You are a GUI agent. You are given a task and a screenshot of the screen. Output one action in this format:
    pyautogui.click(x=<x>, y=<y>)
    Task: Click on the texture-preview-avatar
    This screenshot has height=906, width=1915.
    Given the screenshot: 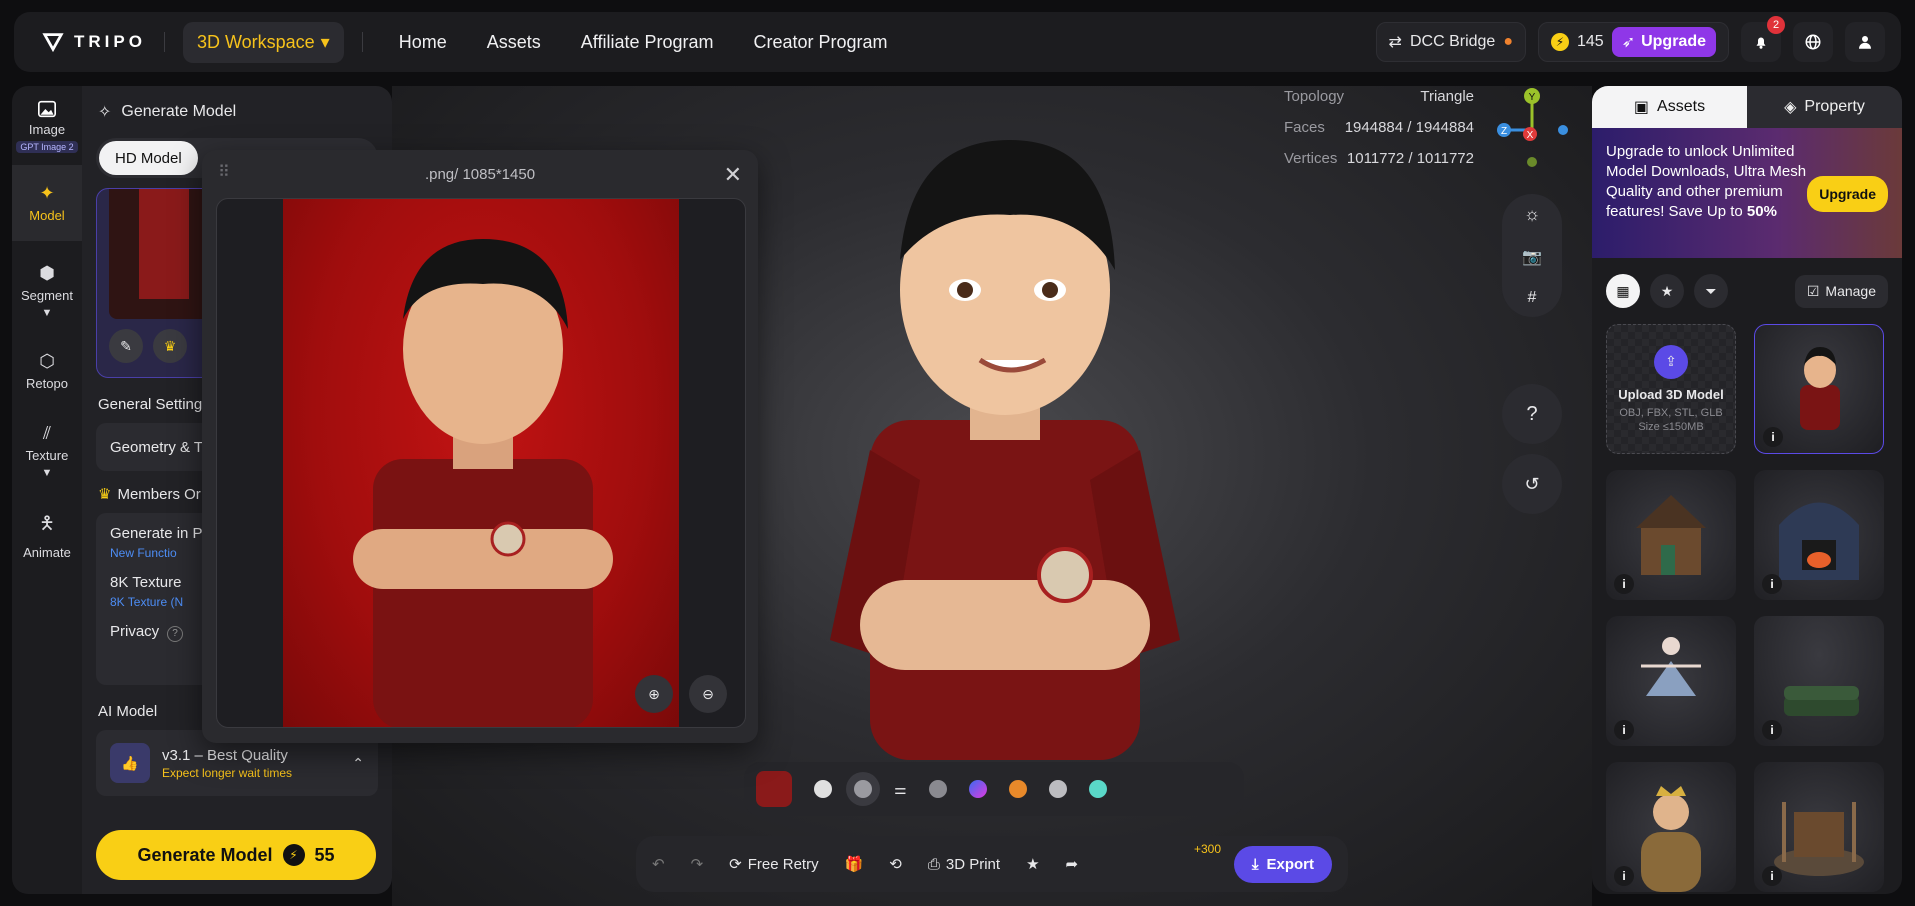 What is the action you would take?
    pyautogui.click(x=774, y=789)
    